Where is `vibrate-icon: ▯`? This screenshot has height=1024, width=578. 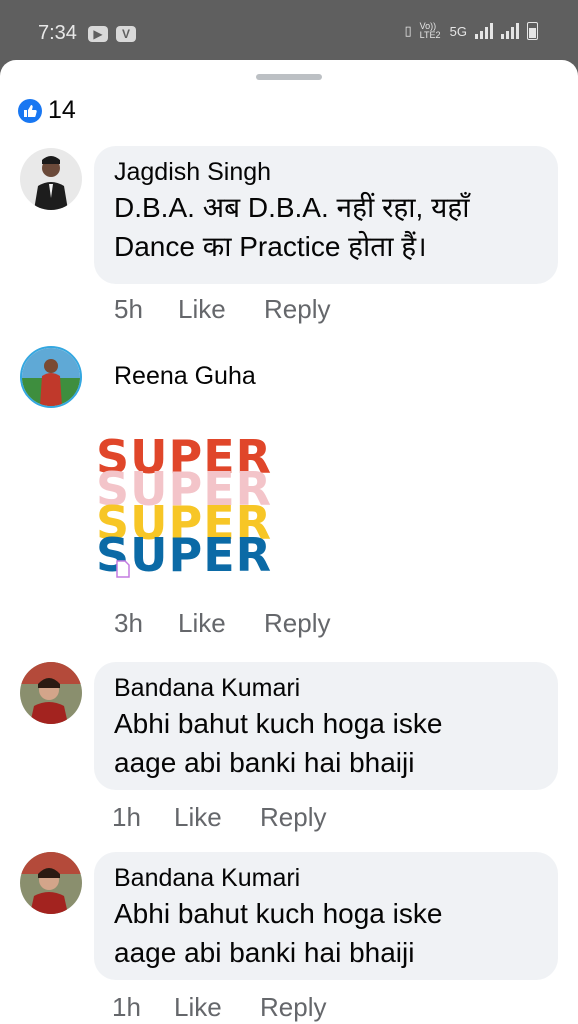
vibrate-icon: ▯ is located at coordinates (408, 30).